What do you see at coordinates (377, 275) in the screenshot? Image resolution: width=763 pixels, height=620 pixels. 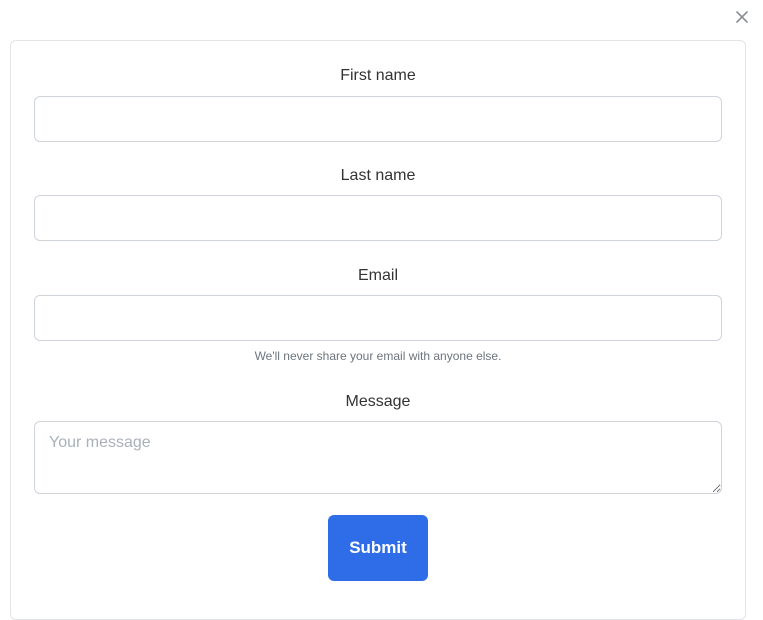 I see `email-label: Email` at bounding box center [377, 275].